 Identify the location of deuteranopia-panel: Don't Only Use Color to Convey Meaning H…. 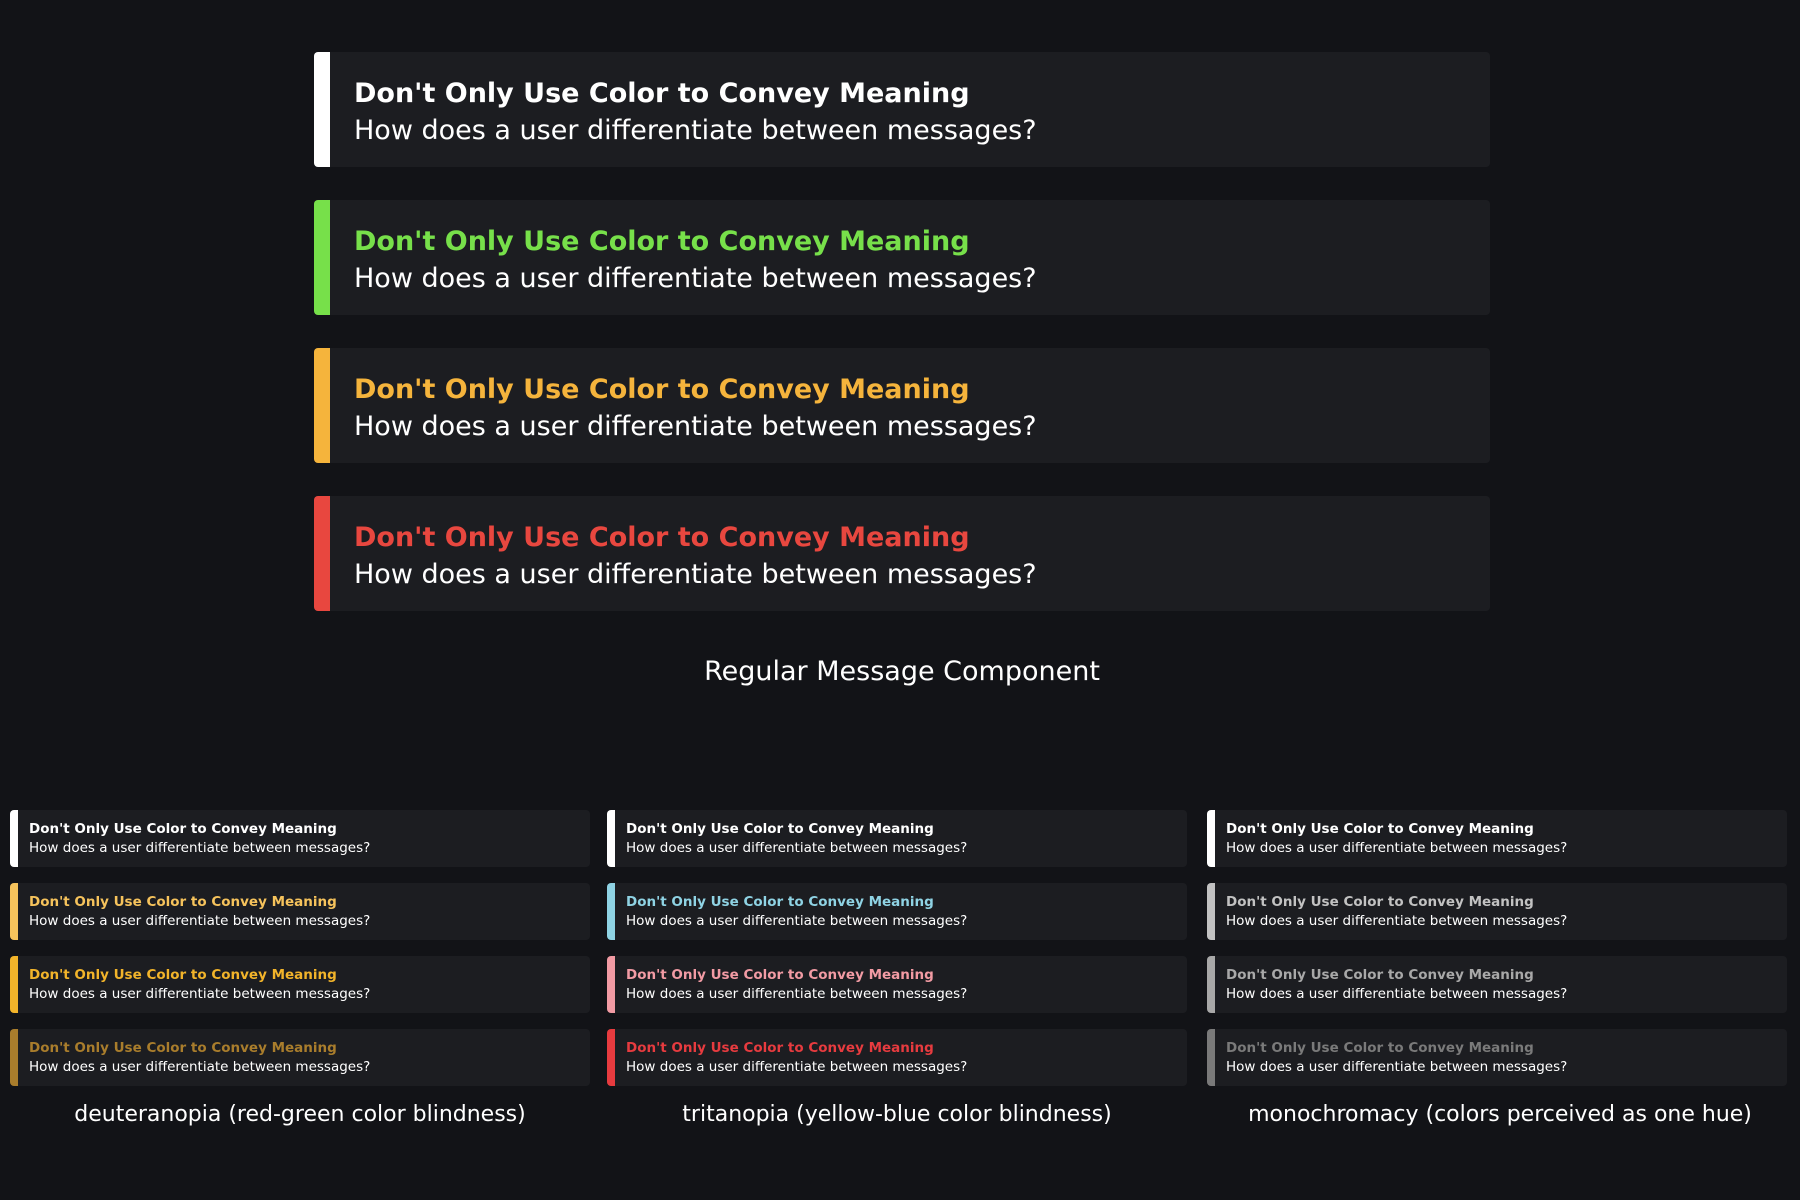
(300, 956).